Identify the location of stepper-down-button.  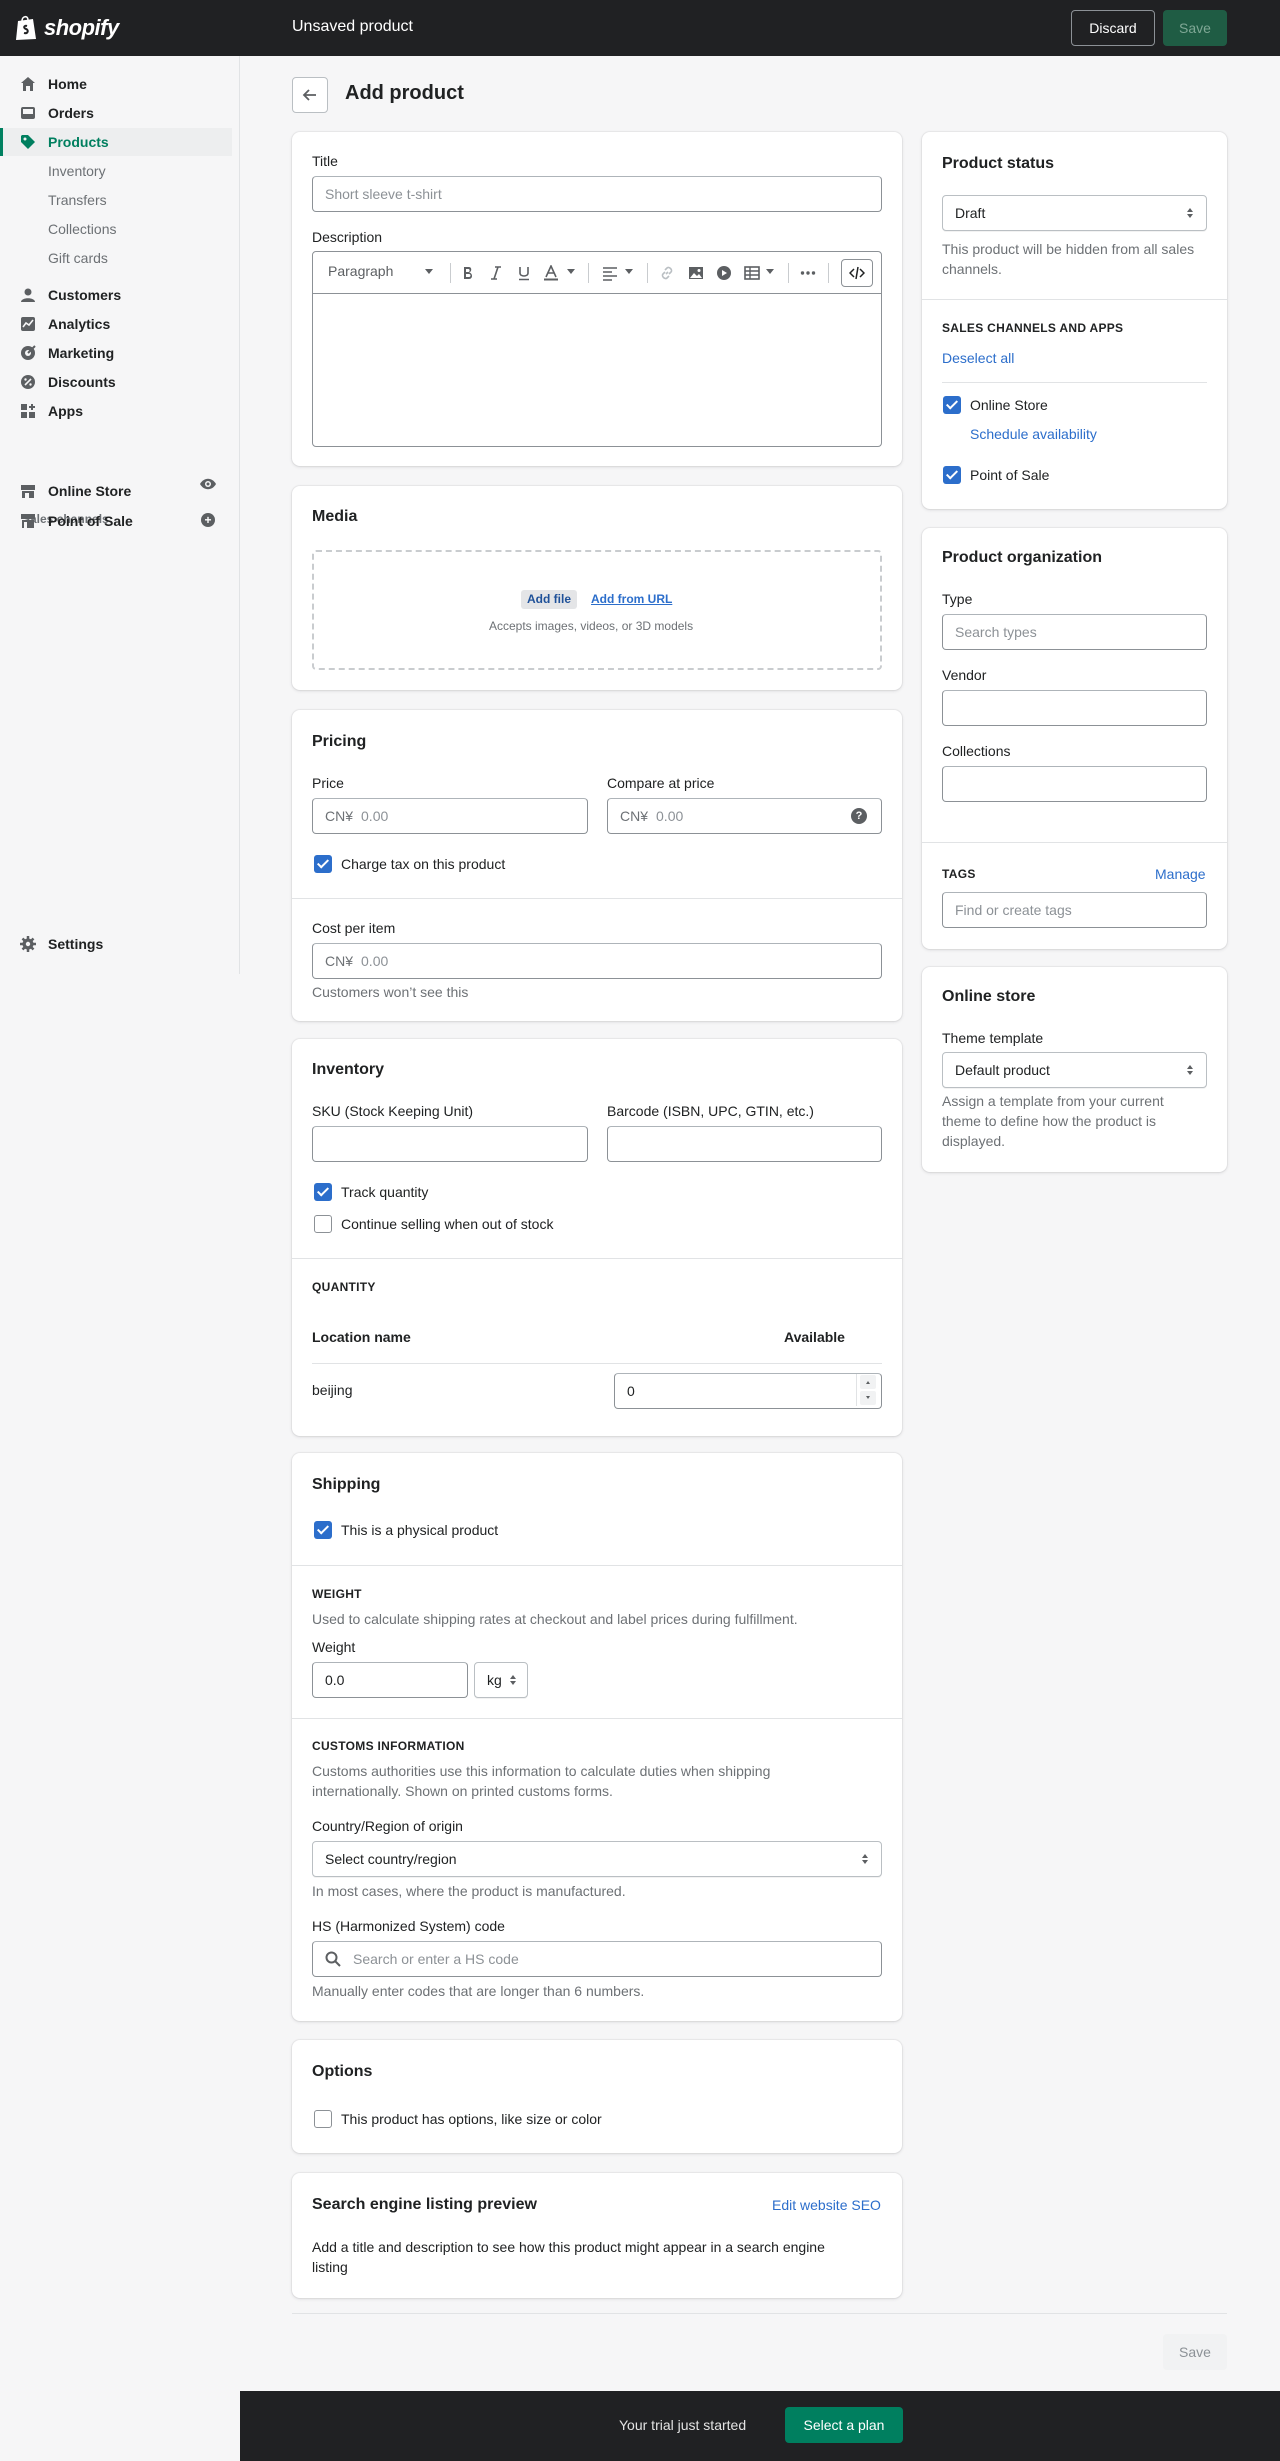
(868, 1398).